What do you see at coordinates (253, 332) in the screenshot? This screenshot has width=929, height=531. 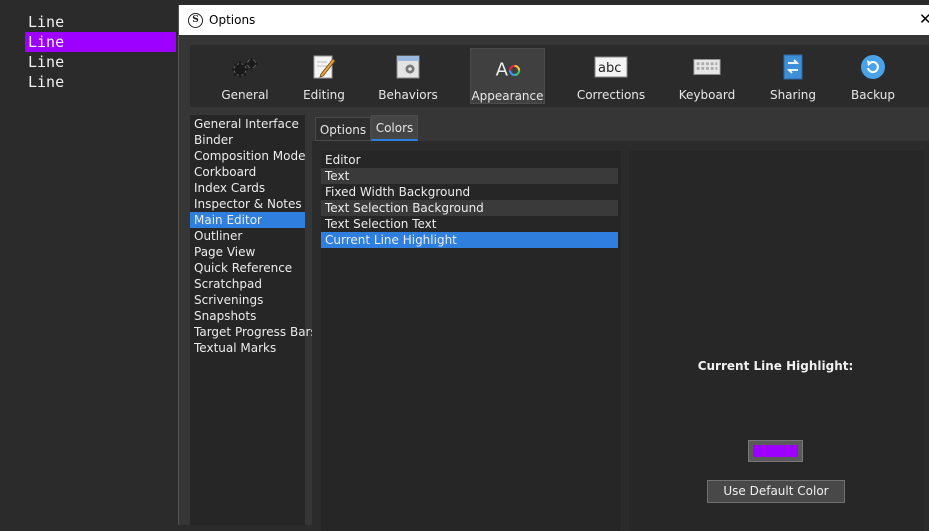 I see `category-item: Target Progress Bars` at bounding box center [253, 332].